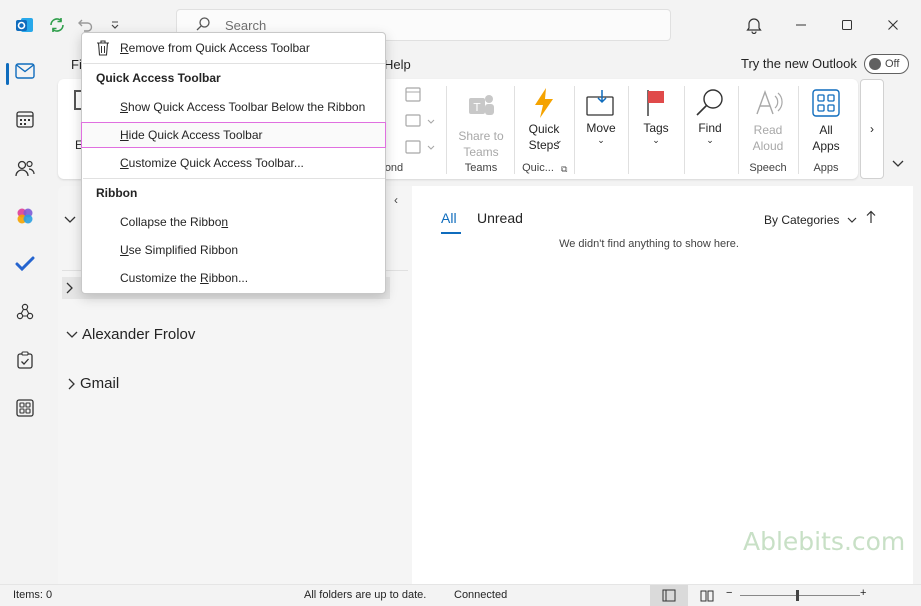  I want to click on toggle-knob, so click(875, 64).